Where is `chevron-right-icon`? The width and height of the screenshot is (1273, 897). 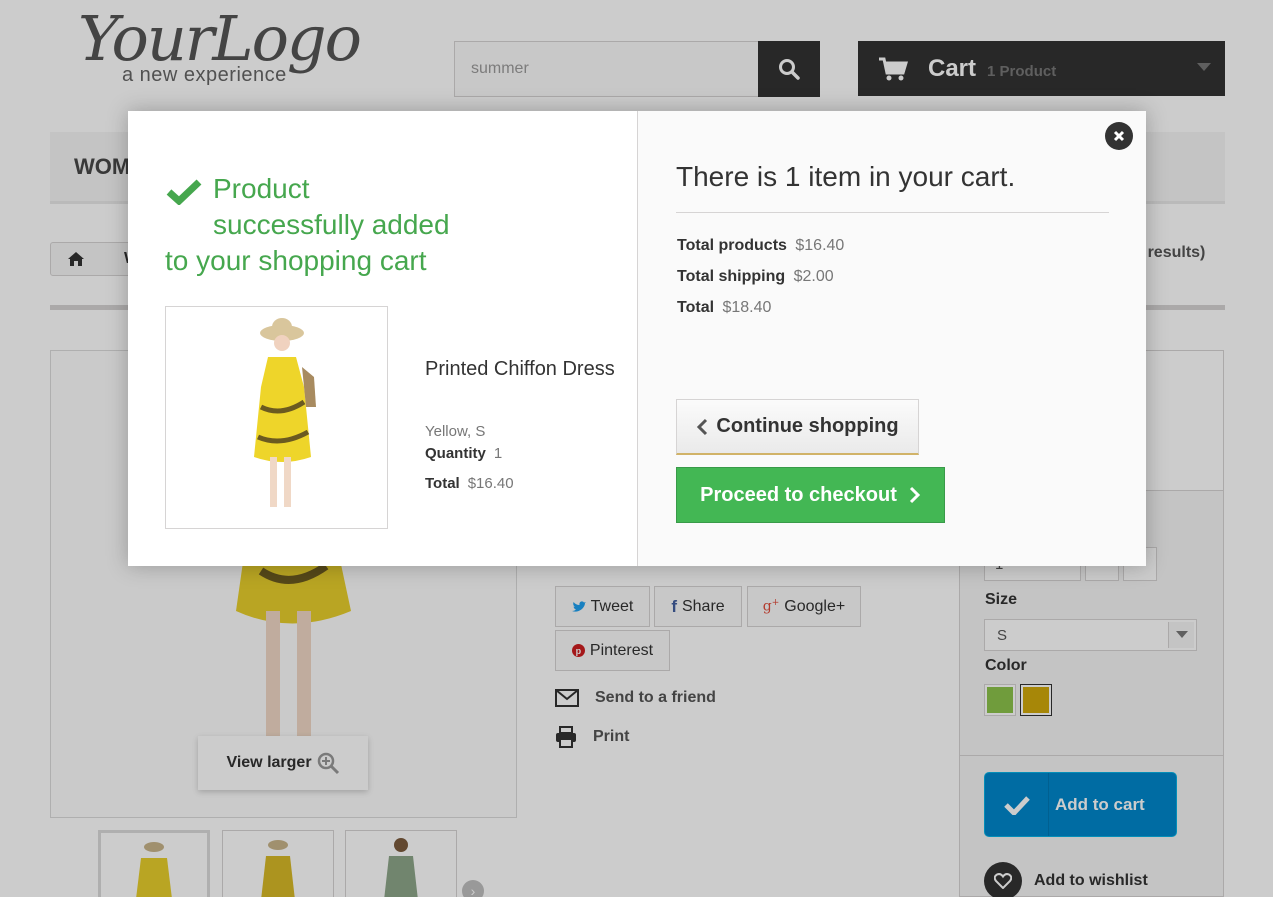
chevron-right-icon is located at coordinates (914, 495).